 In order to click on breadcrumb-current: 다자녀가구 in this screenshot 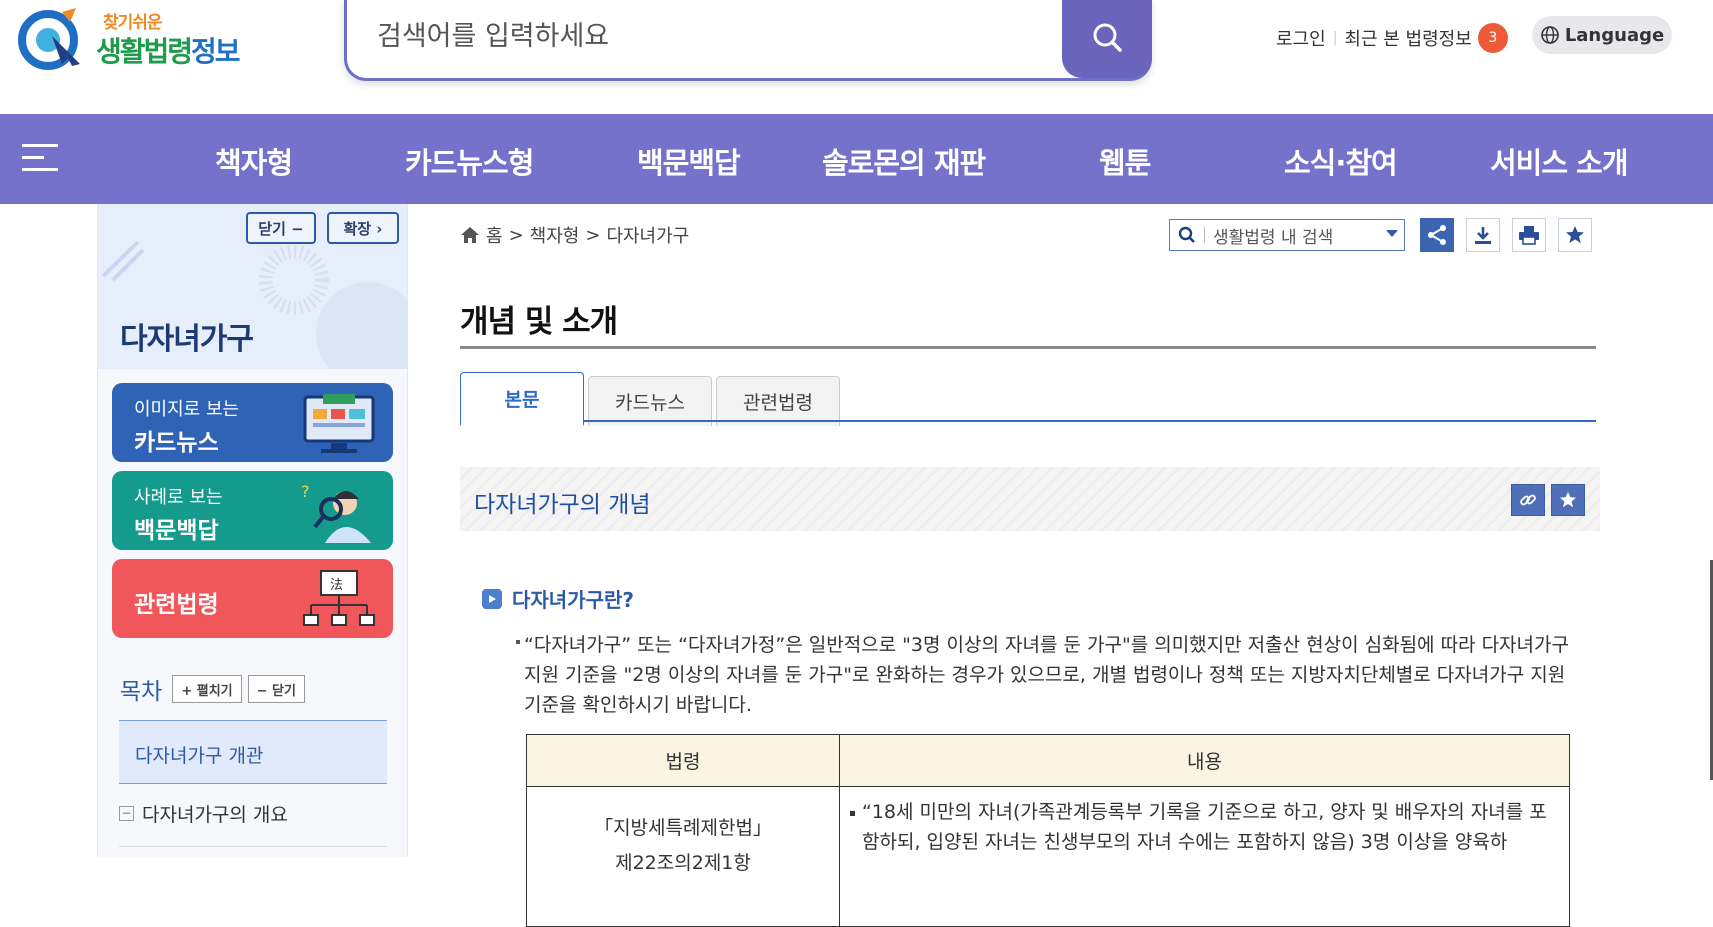, I will do `click(648, 236)`.